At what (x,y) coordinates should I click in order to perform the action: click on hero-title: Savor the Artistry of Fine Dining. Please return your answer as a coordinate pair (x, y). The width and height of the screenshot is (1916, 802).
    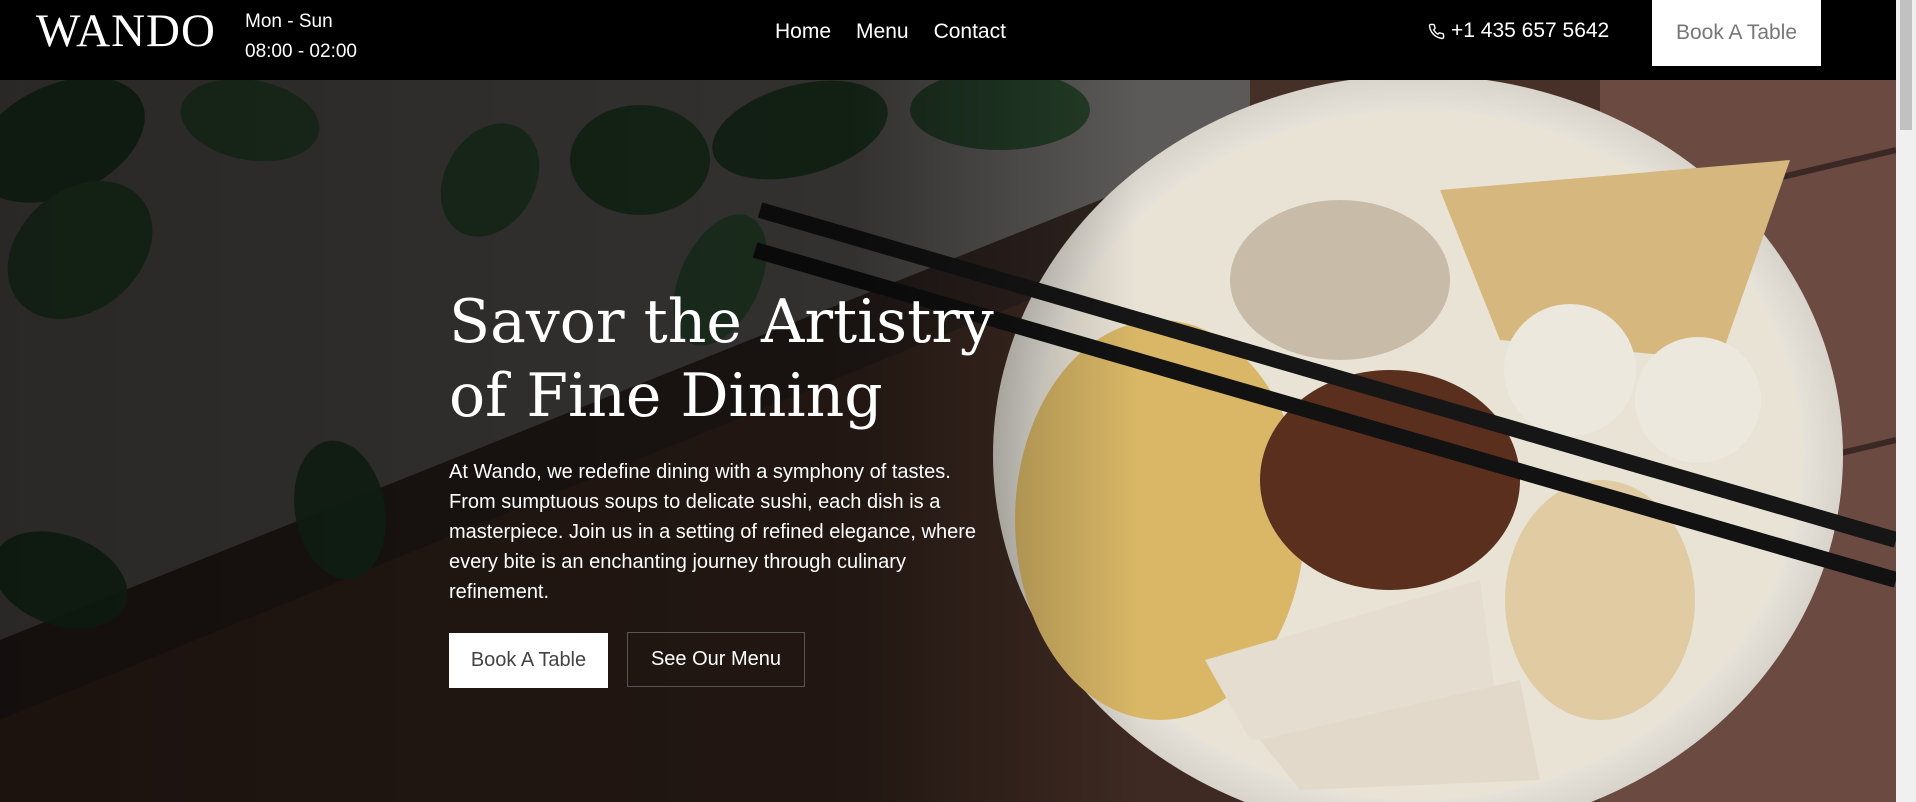
    Looking at the image, I should click on (721, 359).